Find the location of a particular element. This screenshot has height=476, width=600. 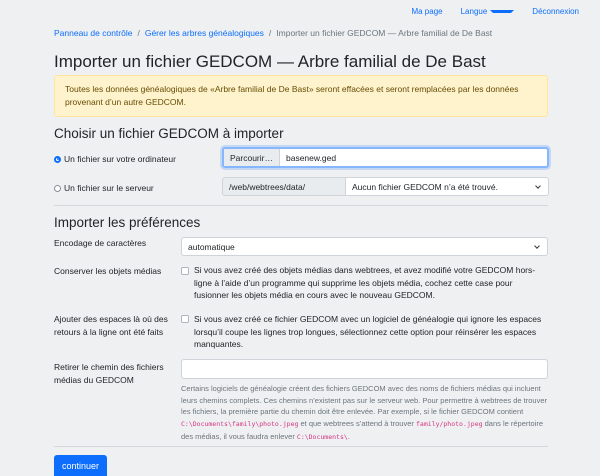

add-spaces-checkbox is located at coordinates (185, 319).